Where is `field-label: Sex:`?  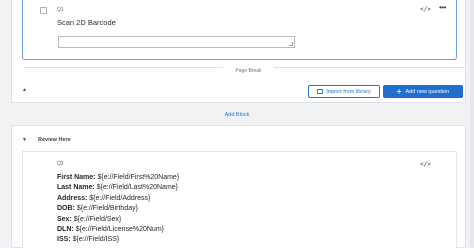
field-label: Sex: is located at coordinates (64, 219).